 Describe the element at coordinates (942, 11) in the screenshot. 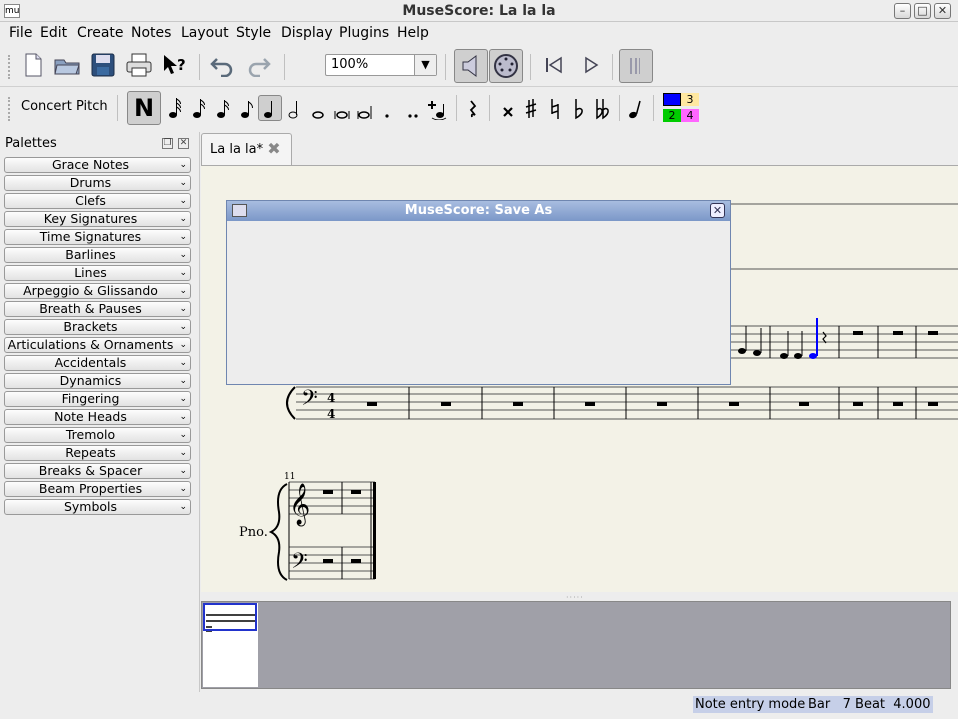

I see `close-window-button: ✕` at that location.